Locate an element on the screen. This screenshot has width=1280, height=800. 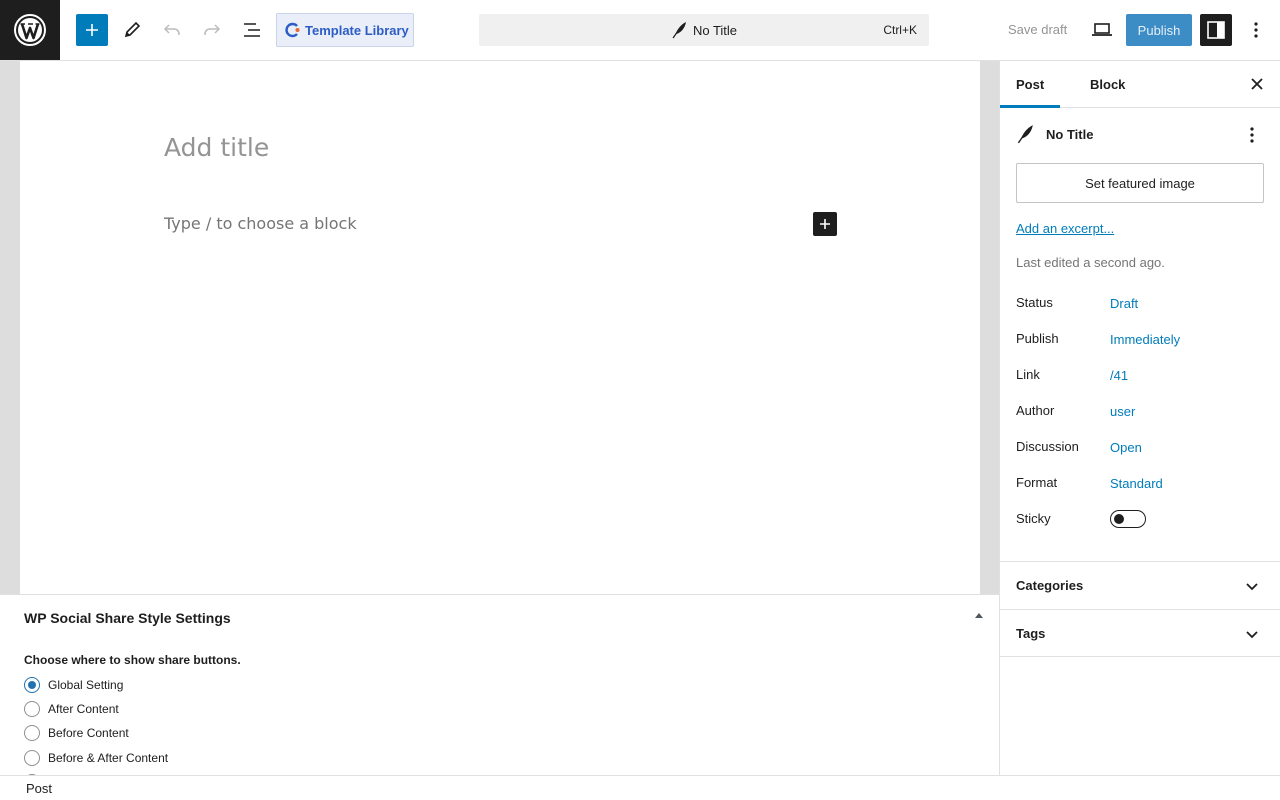
metabox-title: WP Social Share Style Settings is located at coordinates (127, 618).